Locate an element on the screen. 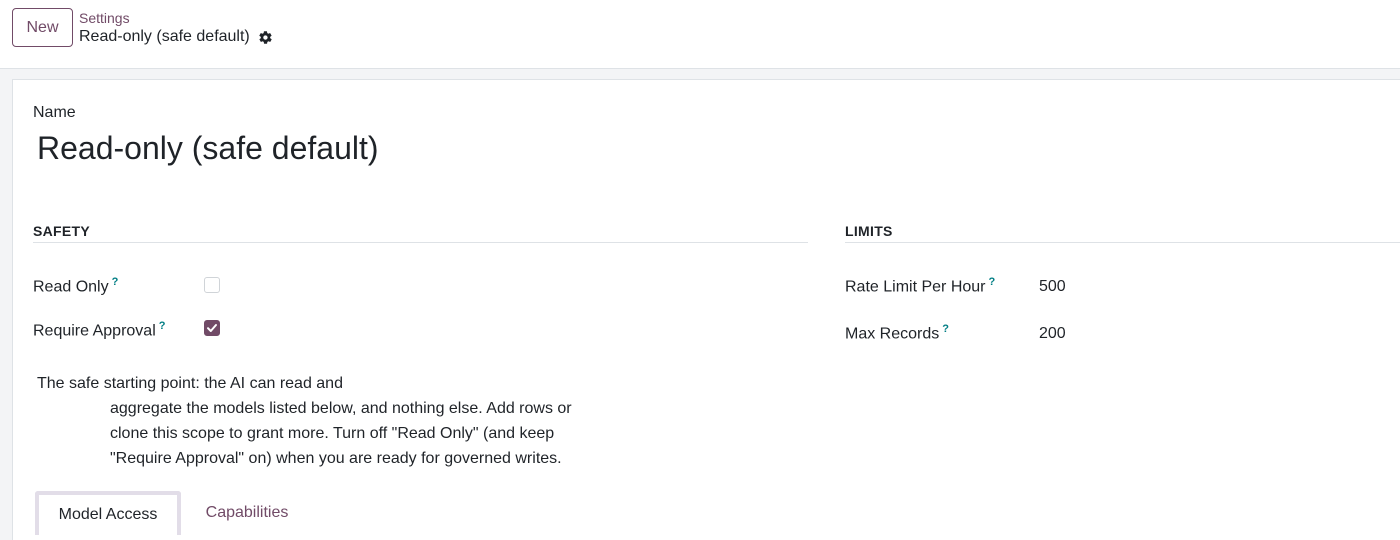 This screenshot has height=540, width=1400. read-only-help-icon: ? is located at coordinates (115, 282).